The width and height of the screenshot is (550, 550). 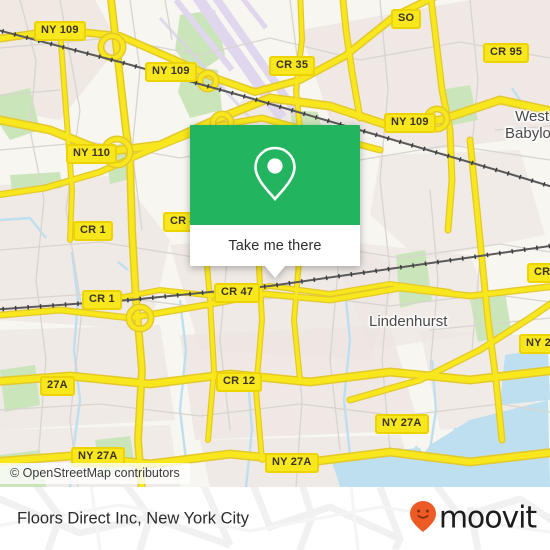 What do you see at coordinates (406, 19) in the screenshot?
I see `road-shield: SO` at bounding box center [406, 19].